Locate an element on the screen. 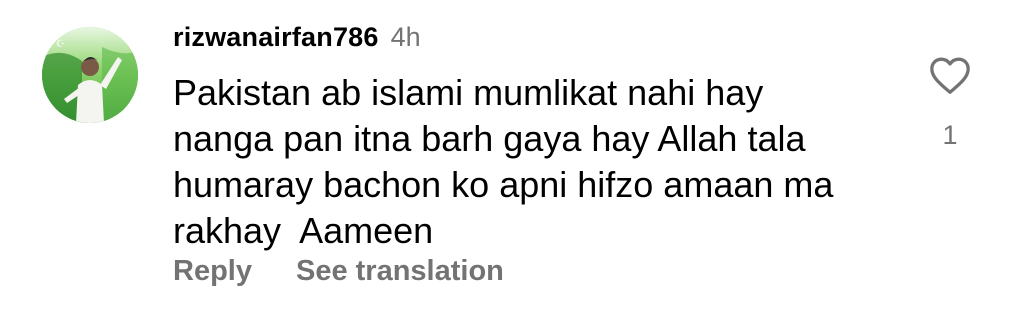 This screenshot has width=1024, height=320. reply-button: Reply is located at coordinates (212, 271).